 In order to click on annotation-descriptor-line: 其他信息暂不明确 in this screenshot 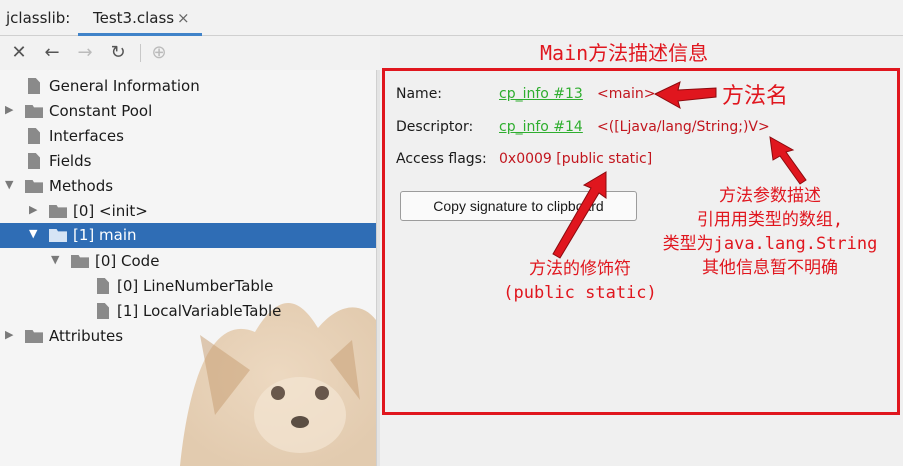, I will do `click(770, 268)`.